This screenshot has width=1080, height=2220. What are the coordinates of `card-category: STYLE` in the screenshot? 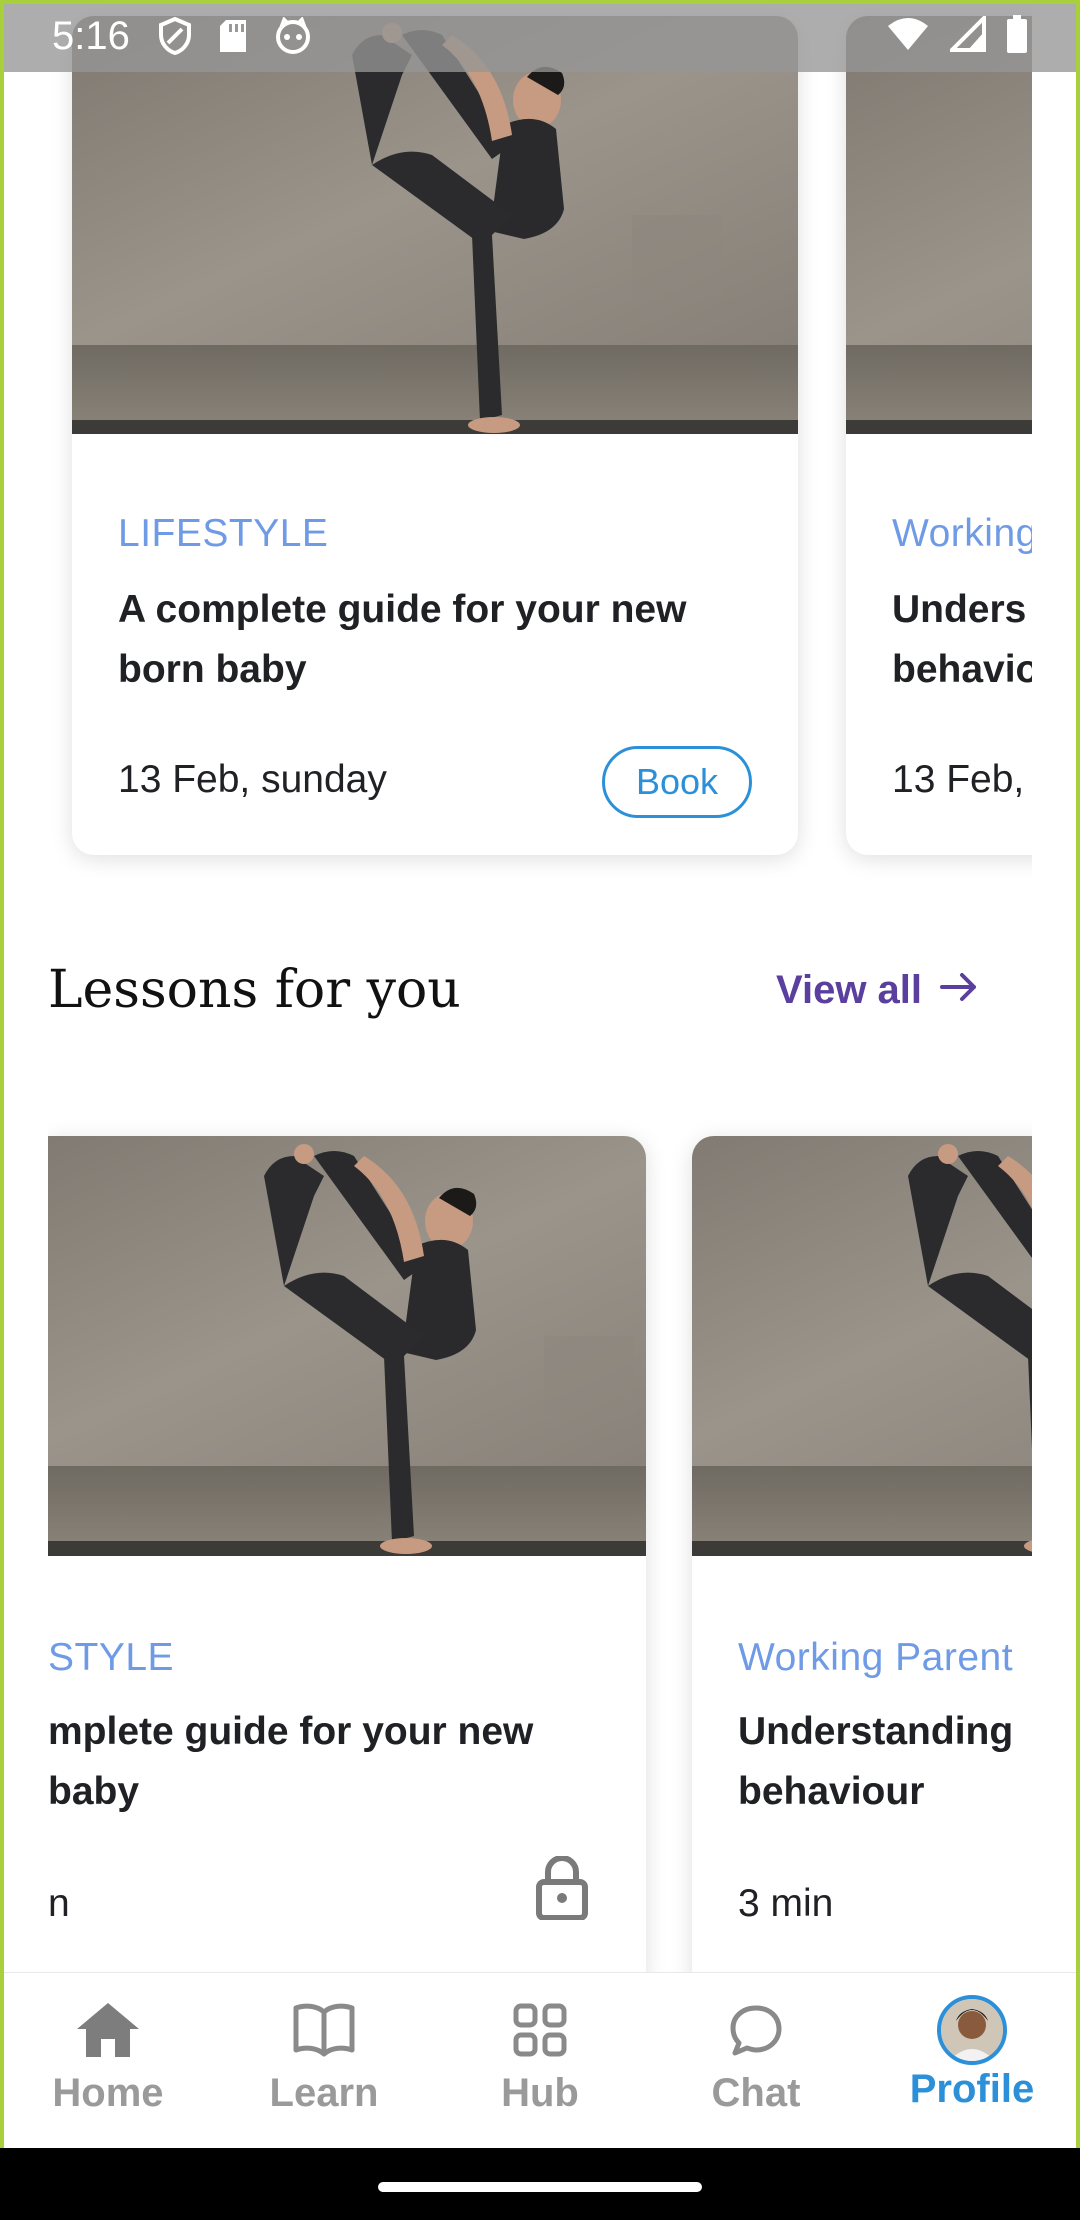 It's located at (111, 1657).